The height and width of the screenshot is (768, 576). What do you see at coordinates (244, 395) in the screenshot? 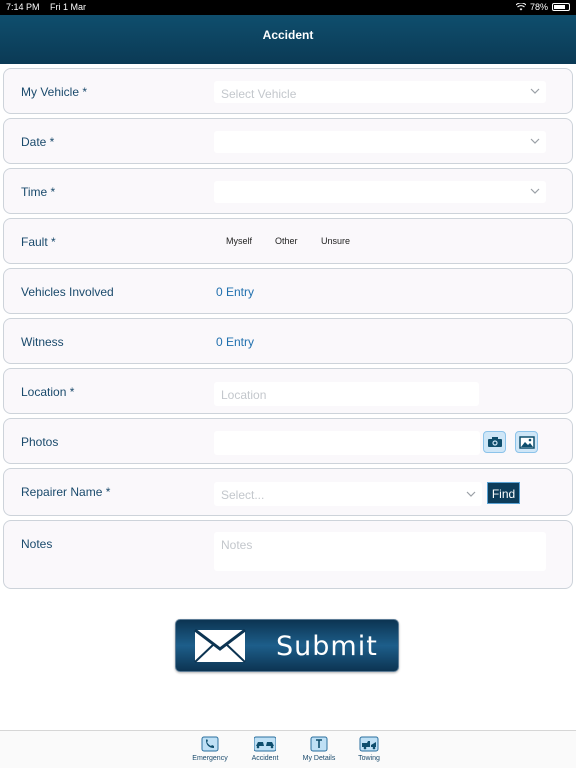
I see `location-placeholder: Location` at bounding box center [244, 395].